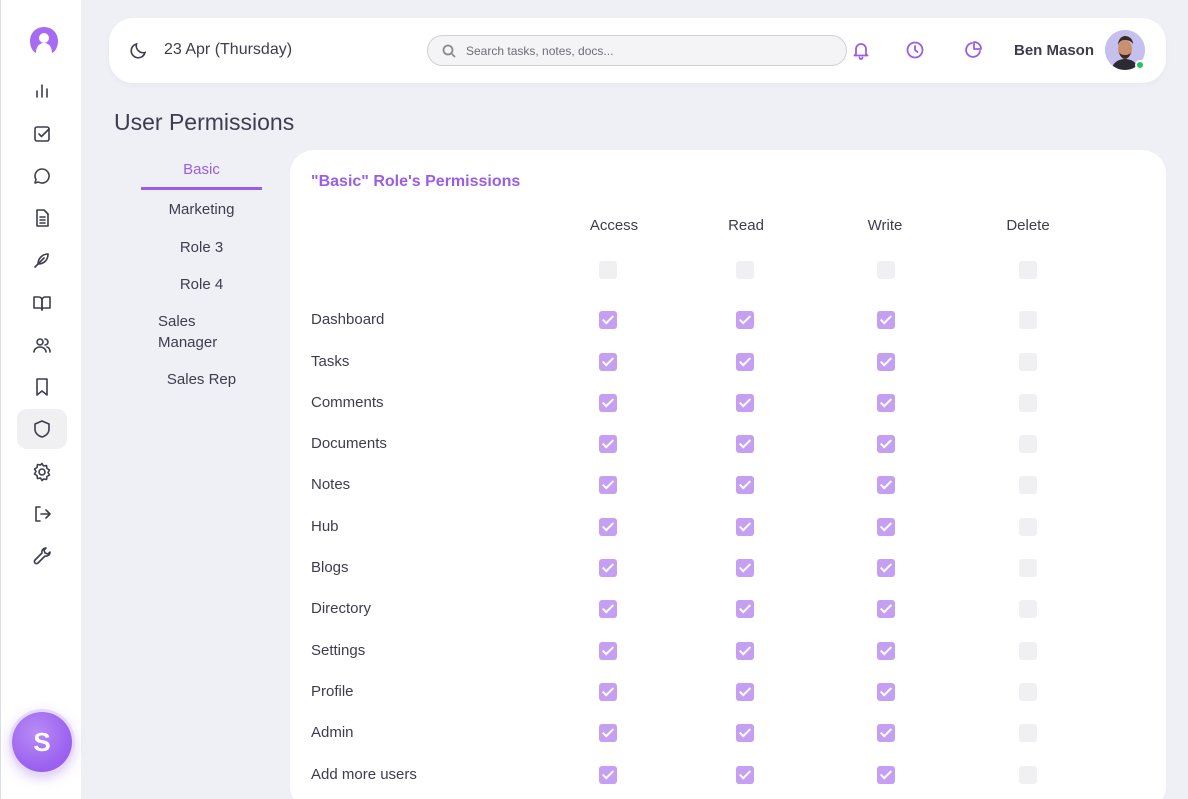  What do you see at coordinates (332, 732) in the screenshot?
I see `permission-row-label: Admin` at bounding box center [332, 732].